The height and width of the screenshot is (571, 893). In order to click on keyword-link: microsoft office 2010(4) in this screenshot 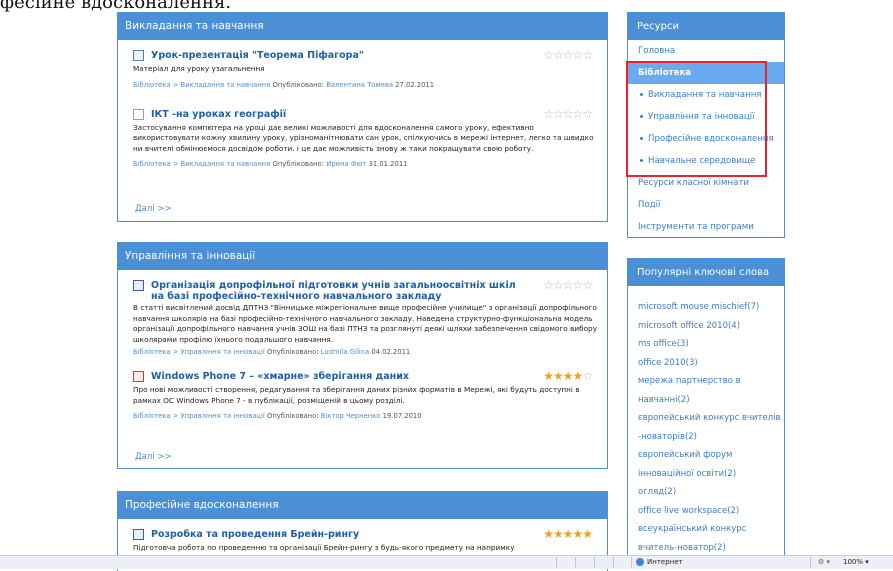, I will do `click(706, 326)`.